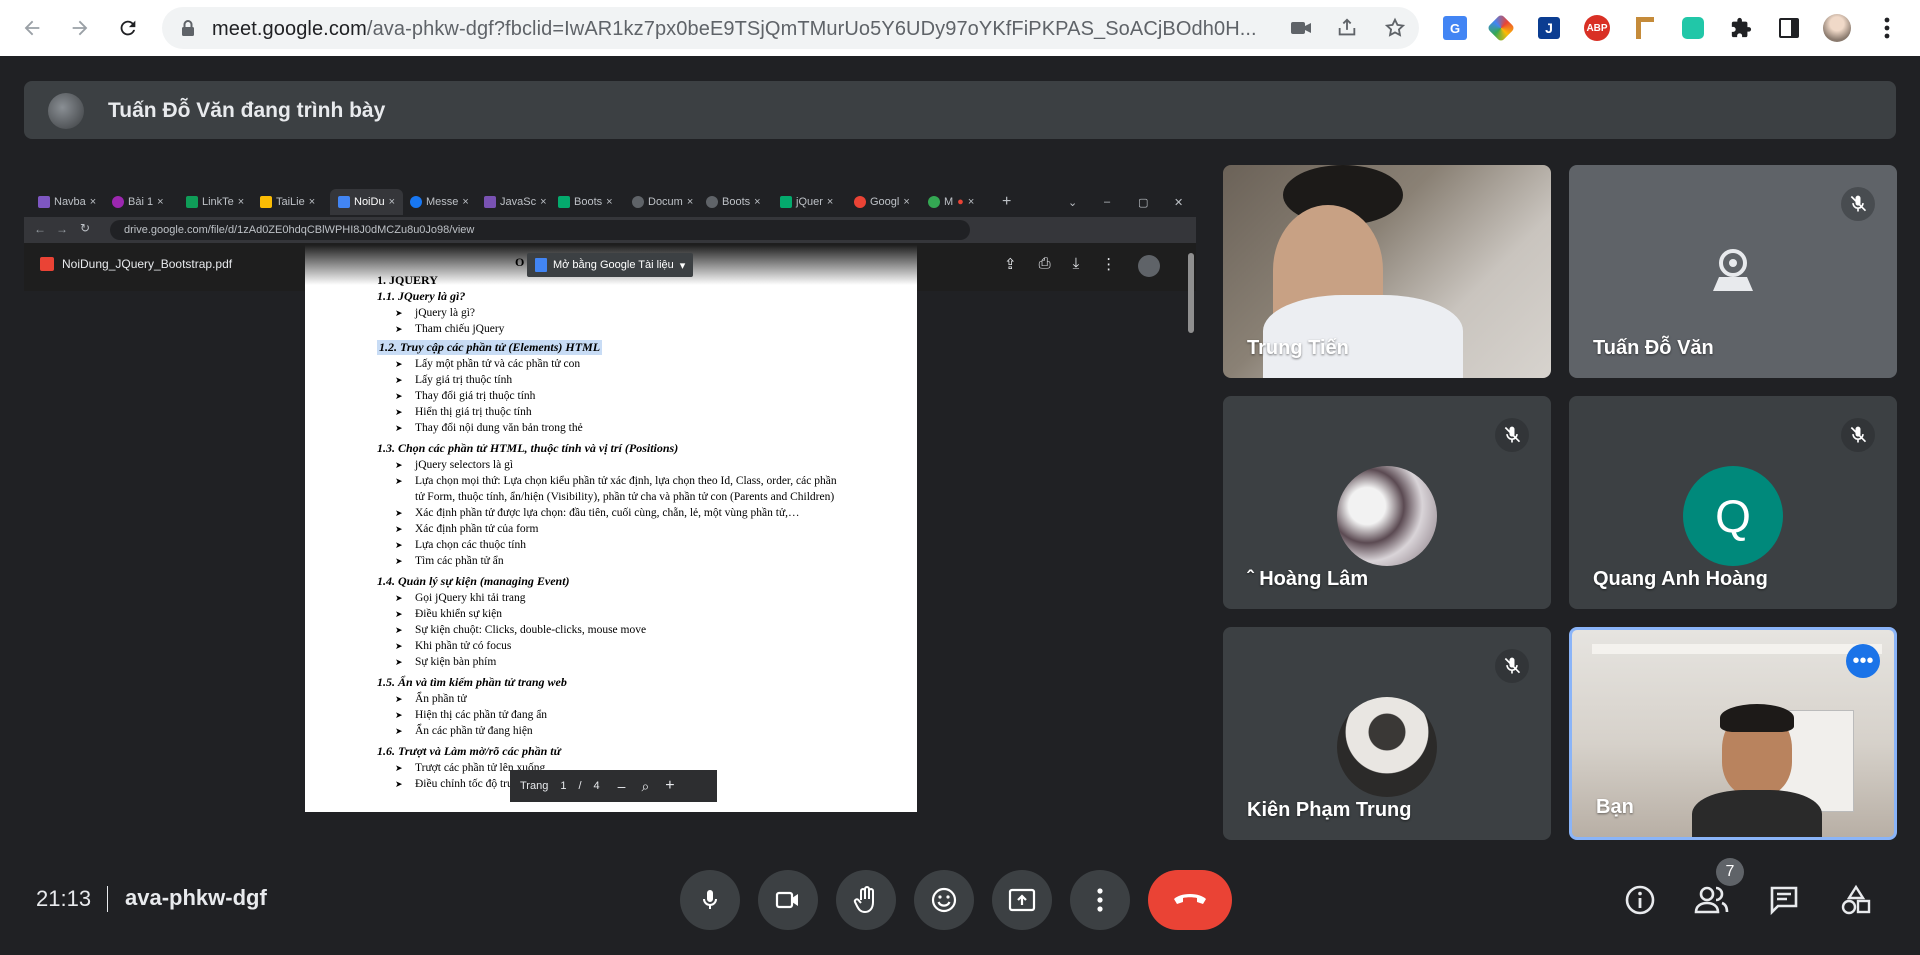  What do you see at coordinates (1789, 28) in the screenshot?
I see `sidepanel-icon` at bounding box center [1789, 28].